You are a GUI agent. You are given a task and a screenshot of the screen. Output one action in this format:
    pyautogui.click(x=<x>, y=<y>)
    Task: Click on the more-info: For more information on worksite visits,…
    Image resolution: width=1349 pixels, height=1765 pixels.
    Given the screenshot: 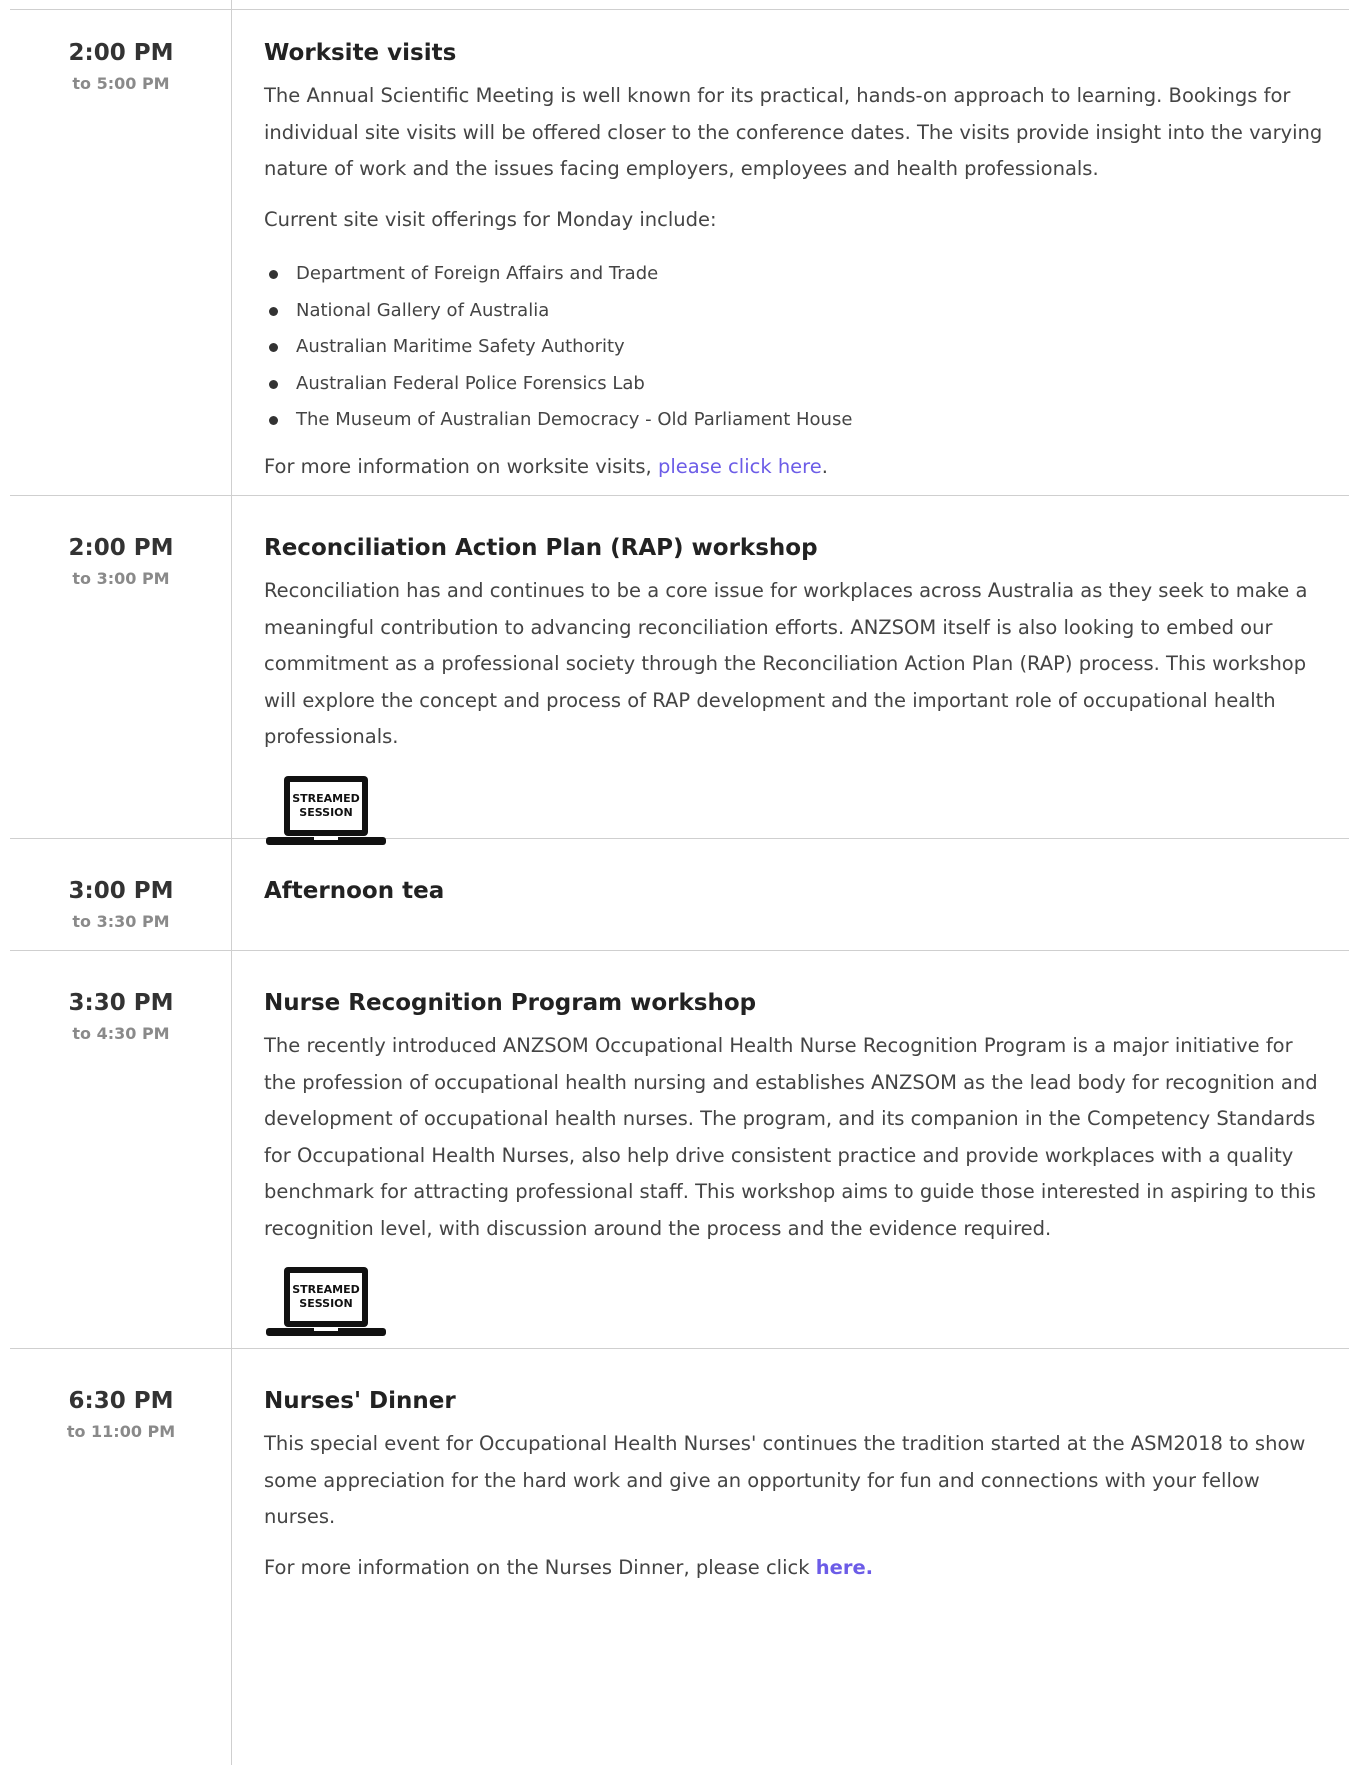 What is the action you would take?
    pyautogui.click(x=794, y=467)
    